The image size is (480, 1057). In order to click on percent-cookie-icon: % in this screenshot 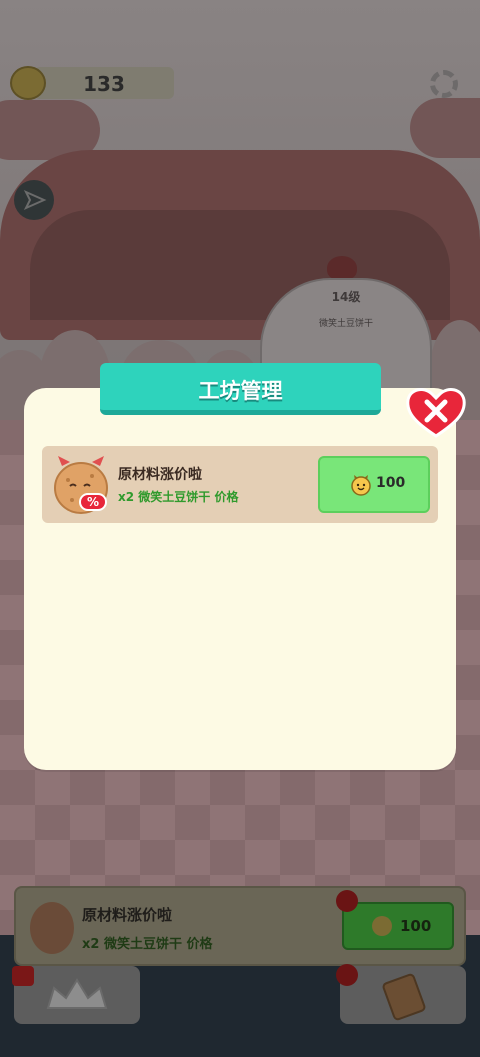, I will do `click(81, 485)`.